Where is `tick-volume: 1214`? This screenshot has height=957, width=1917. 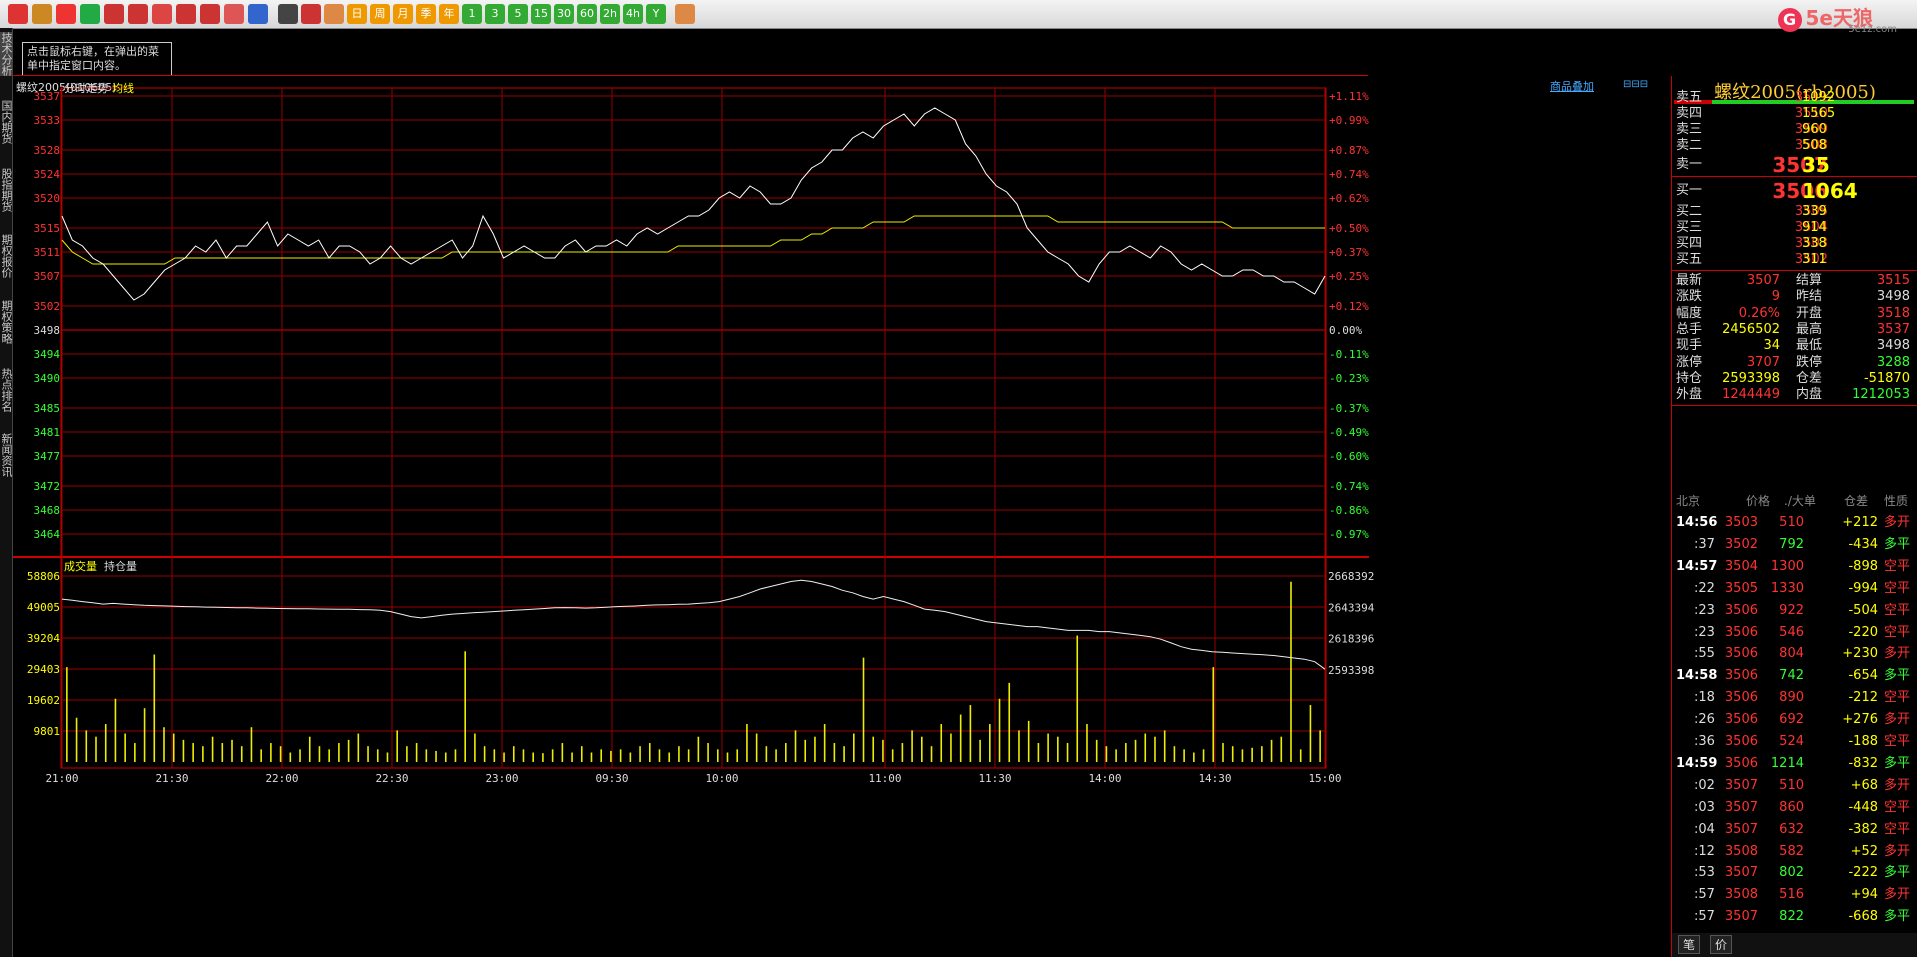 tick-volume: 1214 is located at coordinates (1787, 763).